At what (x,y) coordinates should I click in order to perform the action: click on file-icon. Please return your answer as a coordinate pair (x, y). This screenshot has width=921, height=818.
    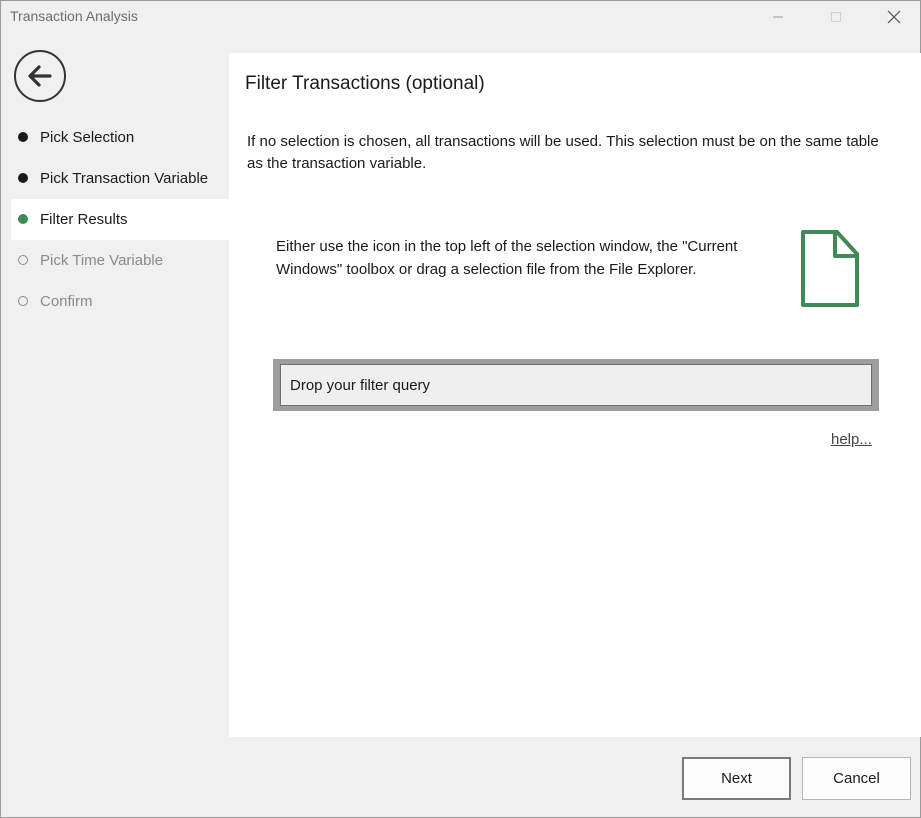
    Looking at the image, I should click on (830, 271).